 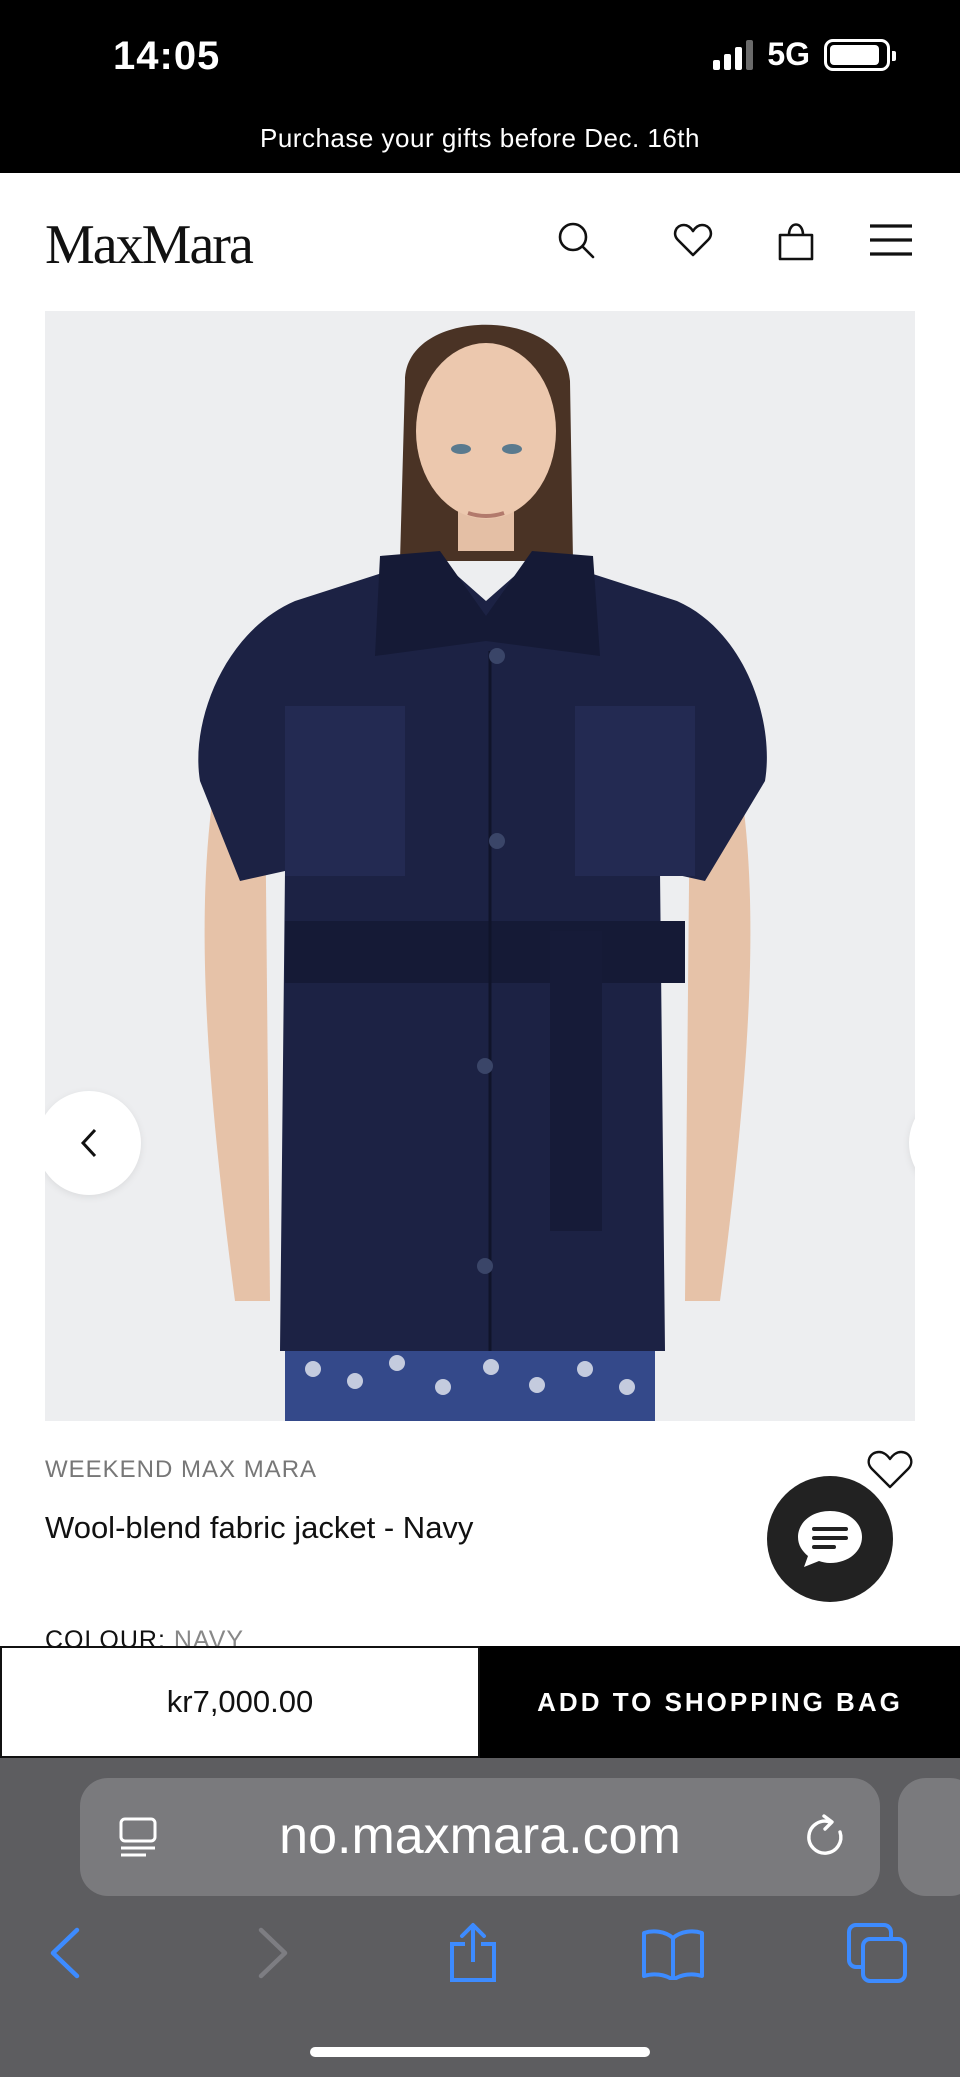 I want to click on bookmarks-icon, so click(x=673, y=1953).